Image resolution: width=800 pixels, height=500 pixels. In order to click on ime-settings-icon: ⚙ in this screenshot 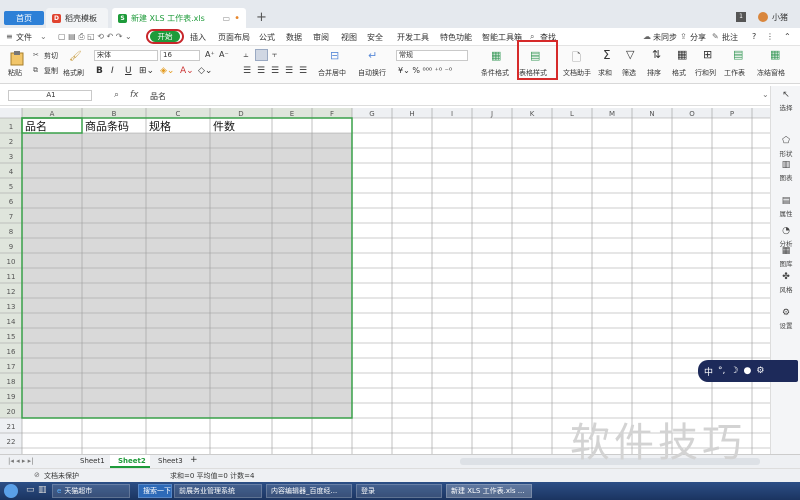, I will do `click(760, 371)`.